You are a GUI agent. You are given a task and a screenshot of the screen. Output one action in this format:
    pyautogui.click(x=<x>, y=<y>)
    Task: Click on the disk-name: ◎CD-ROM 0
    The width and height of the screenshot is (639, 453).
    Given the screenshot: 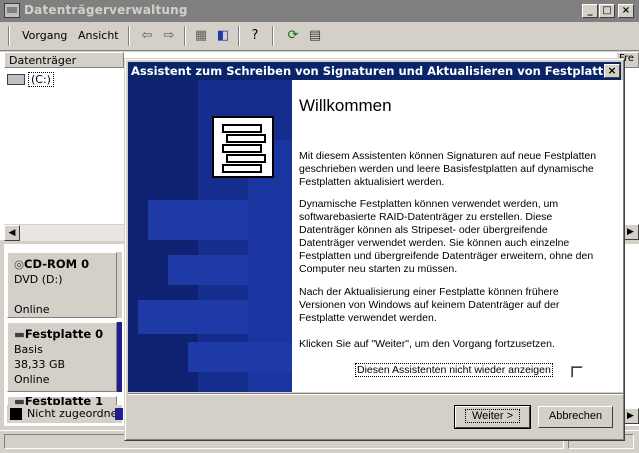 What is the action you would take?
    pyautogui.click(x=52, y=264)
    